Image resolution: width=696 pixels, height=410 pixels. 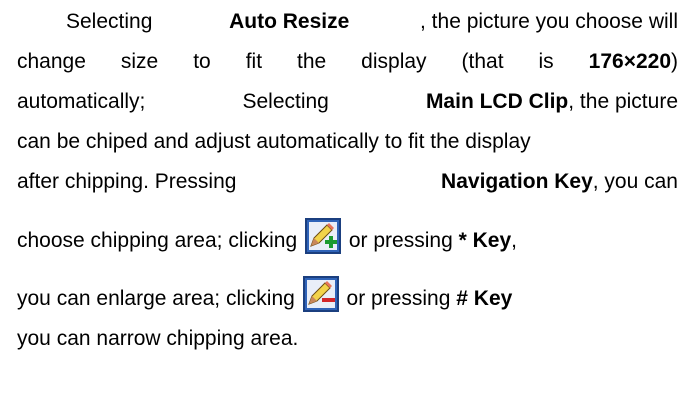 What do you see at coordinates (549, 21) in the screenshot?
I see `text: , the picture you choose will` at bounding box center [549, 21].